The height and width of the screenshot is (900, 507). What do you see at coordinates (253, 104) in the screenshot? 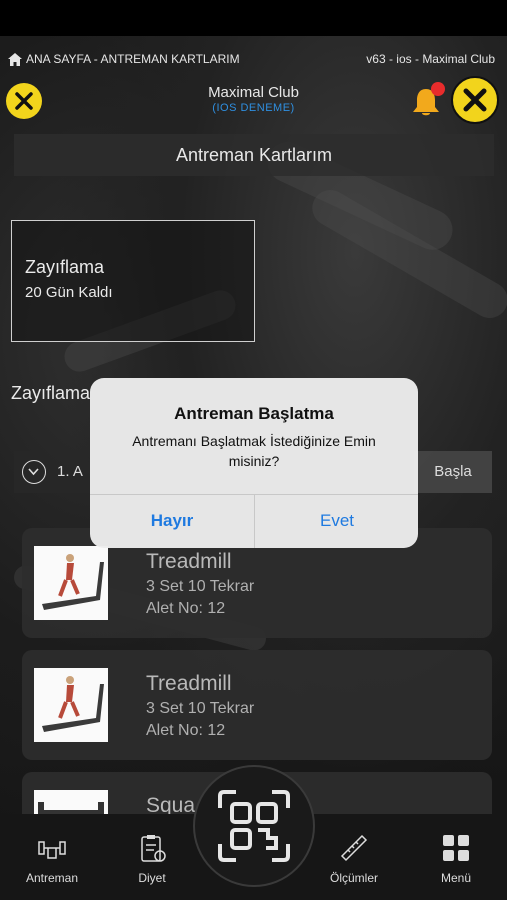
I see `app-header: Maximal Club (IOS DENEME)` at bounding box center [253, 104].